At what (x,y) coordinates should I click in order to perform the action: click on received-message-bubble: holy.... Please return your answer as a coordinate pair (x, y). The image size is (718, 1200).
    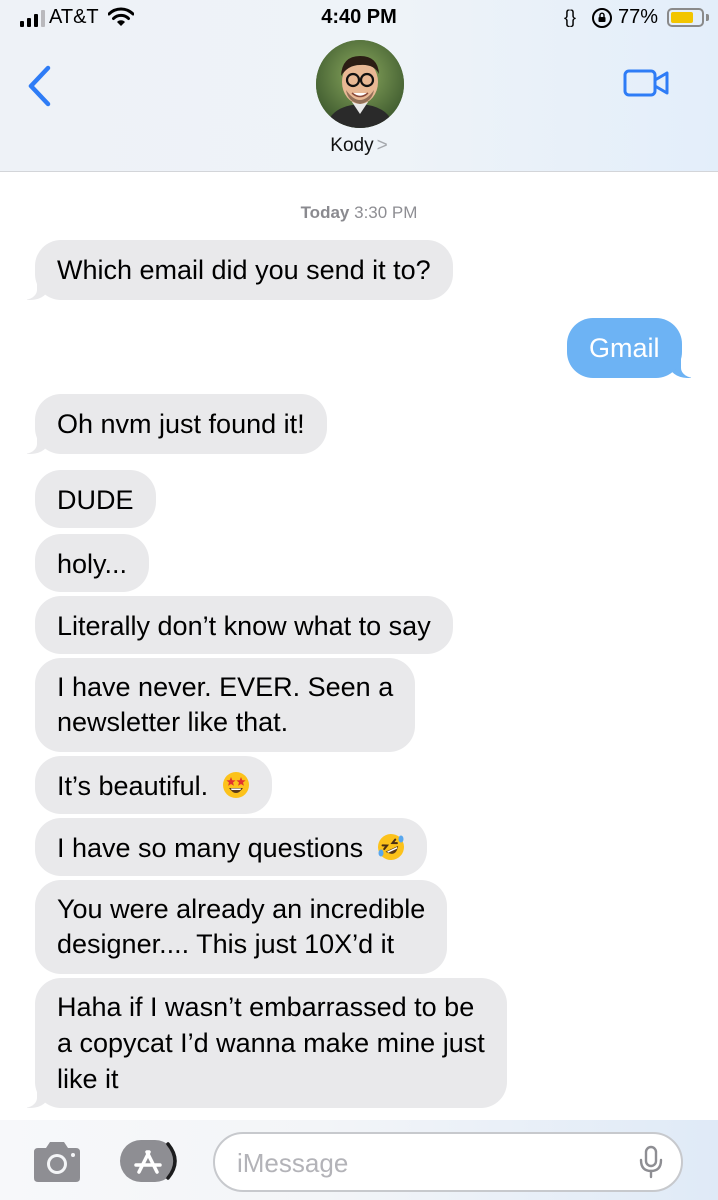
    Looking at the image, I should click on (92, 563).